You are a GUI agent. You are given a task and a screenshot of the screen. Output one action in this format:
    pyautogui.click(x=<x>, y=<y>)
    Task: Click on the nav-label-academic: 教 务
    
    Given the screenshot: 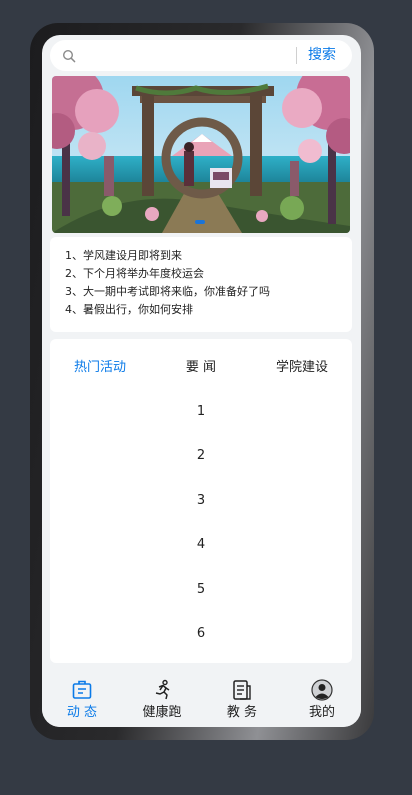 What is the action you would take?
    pyautogui.click(x=242, y=712)
    